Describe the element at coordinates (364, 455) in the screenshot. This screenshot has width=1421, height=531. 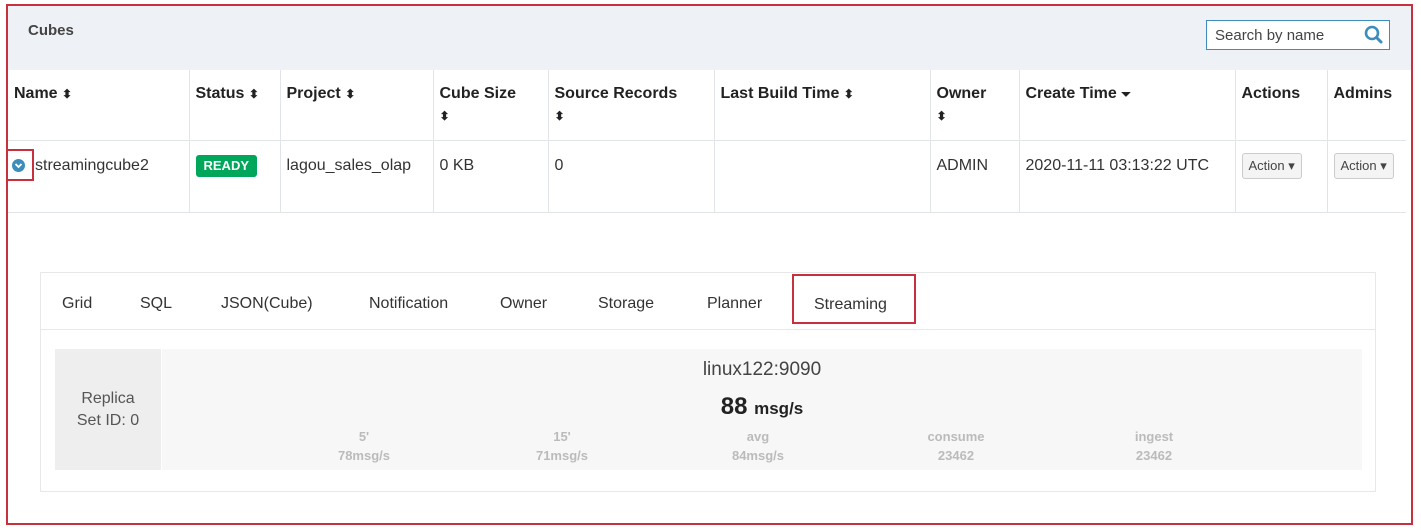
I see `stat-value-5min: 78msg/s` at that location.